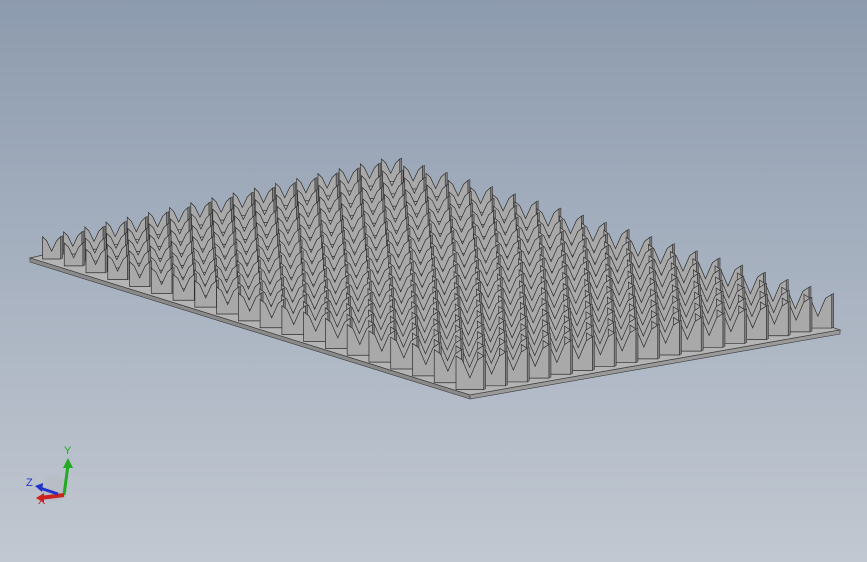  Describe the element at coordinates (29, 483) in the screenshot. I see `z-axis-label: Z` at that location.